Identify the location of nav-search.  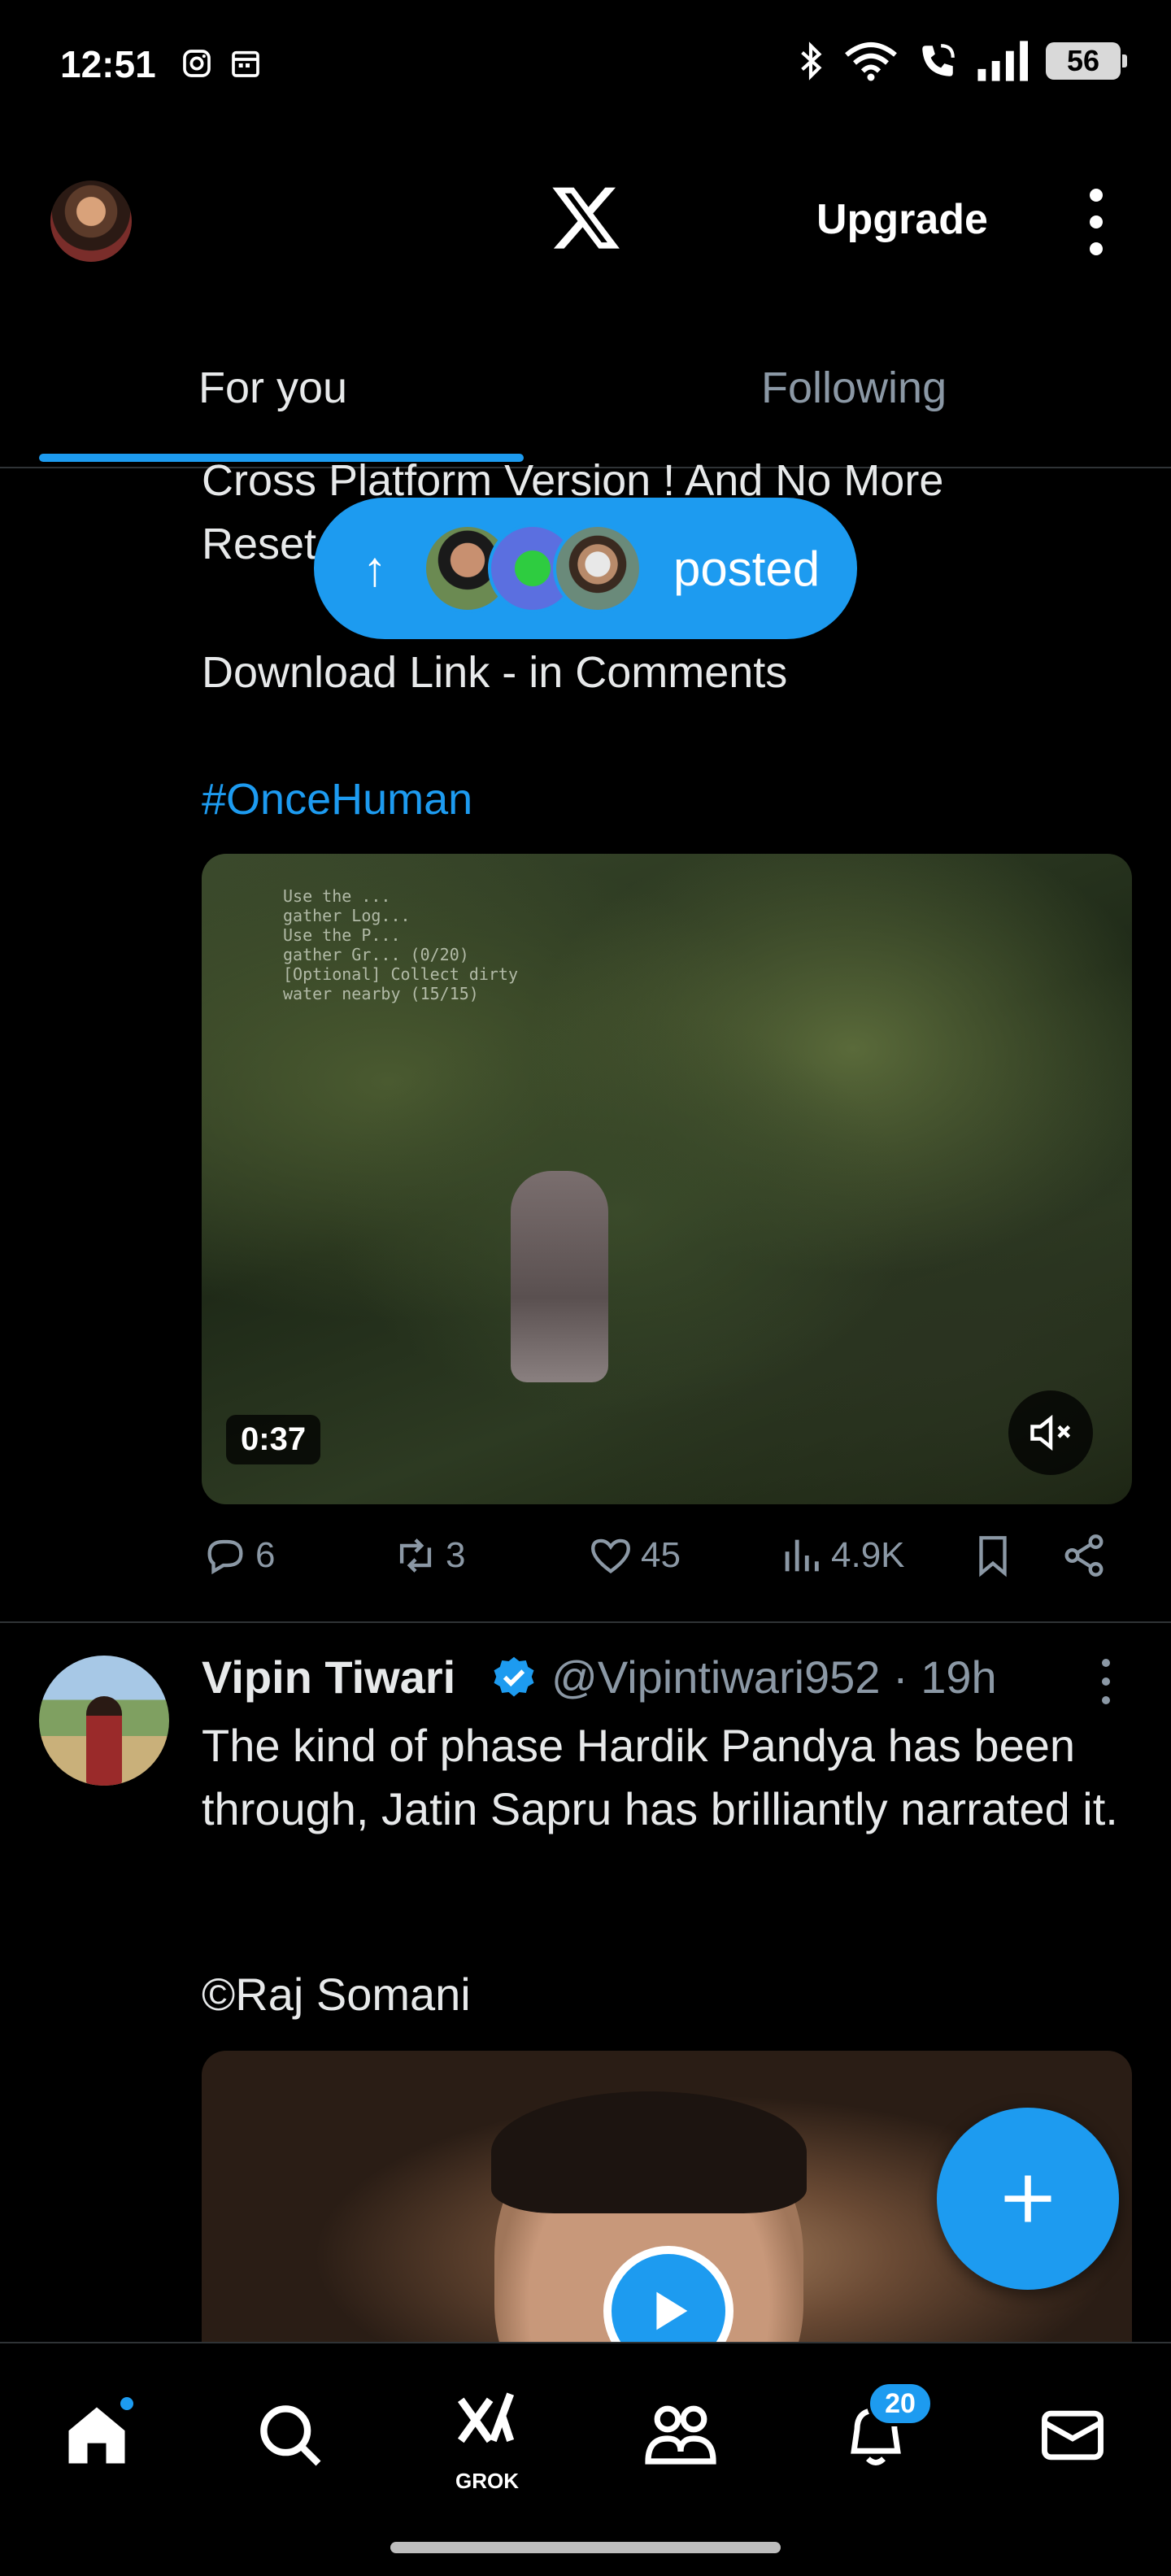
(290, 2436).